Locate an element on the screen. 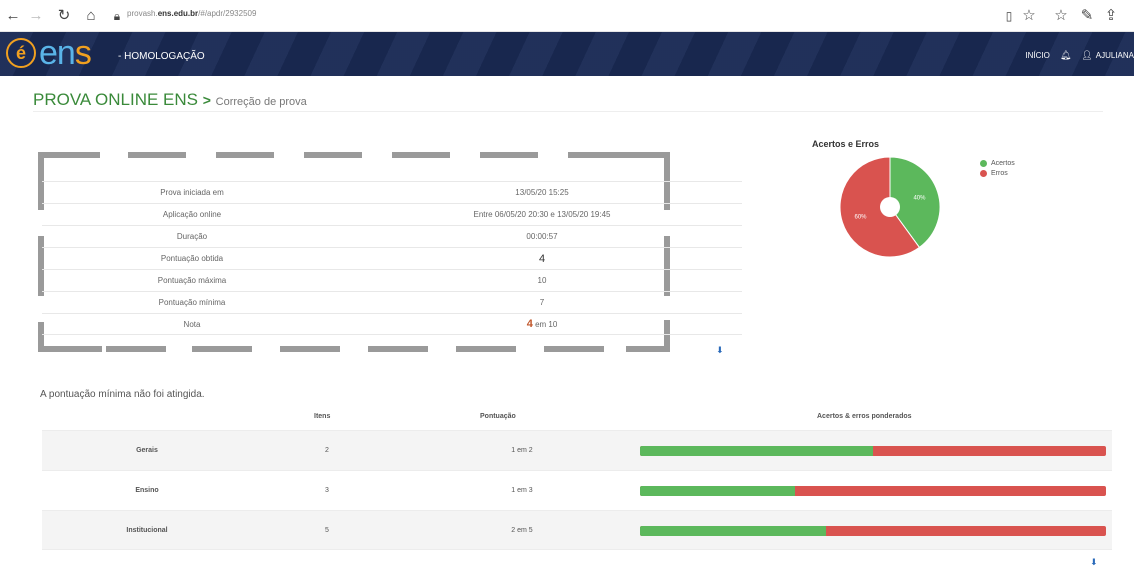 The width and height of the screenshot is (1134, 568). refresh-icon: ↻ is located at coordinates (64, 16).